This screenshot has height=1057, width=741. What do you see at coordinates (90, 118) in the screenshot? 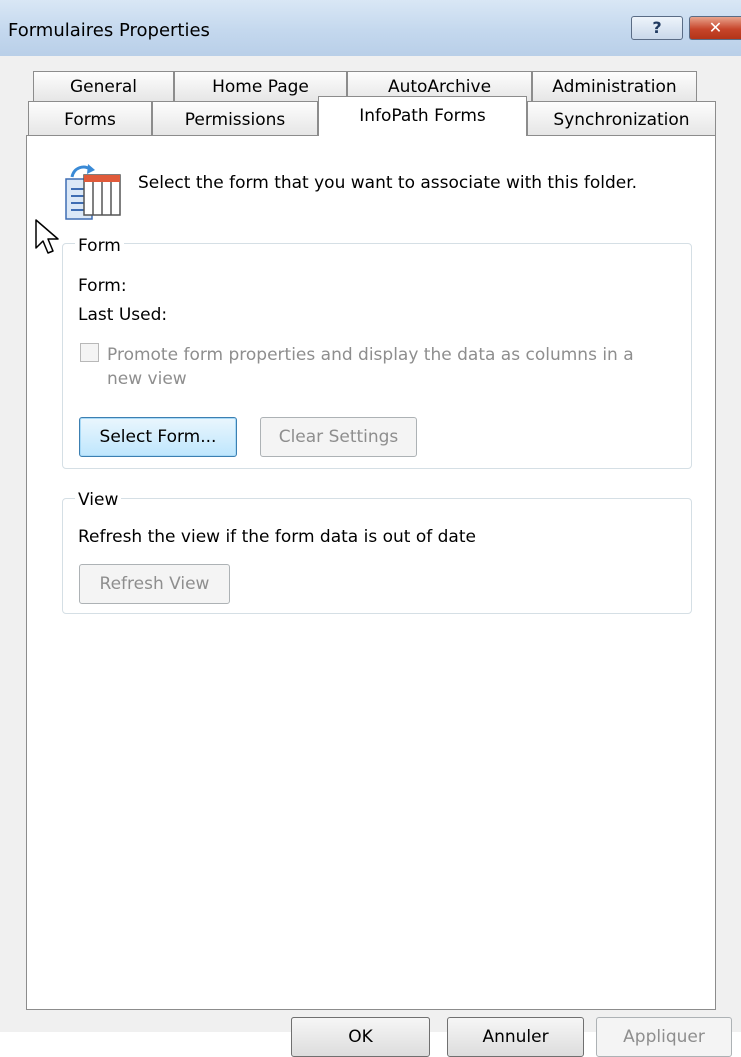
I see `tab-forms: Forms` at bounding box center [90, 118].